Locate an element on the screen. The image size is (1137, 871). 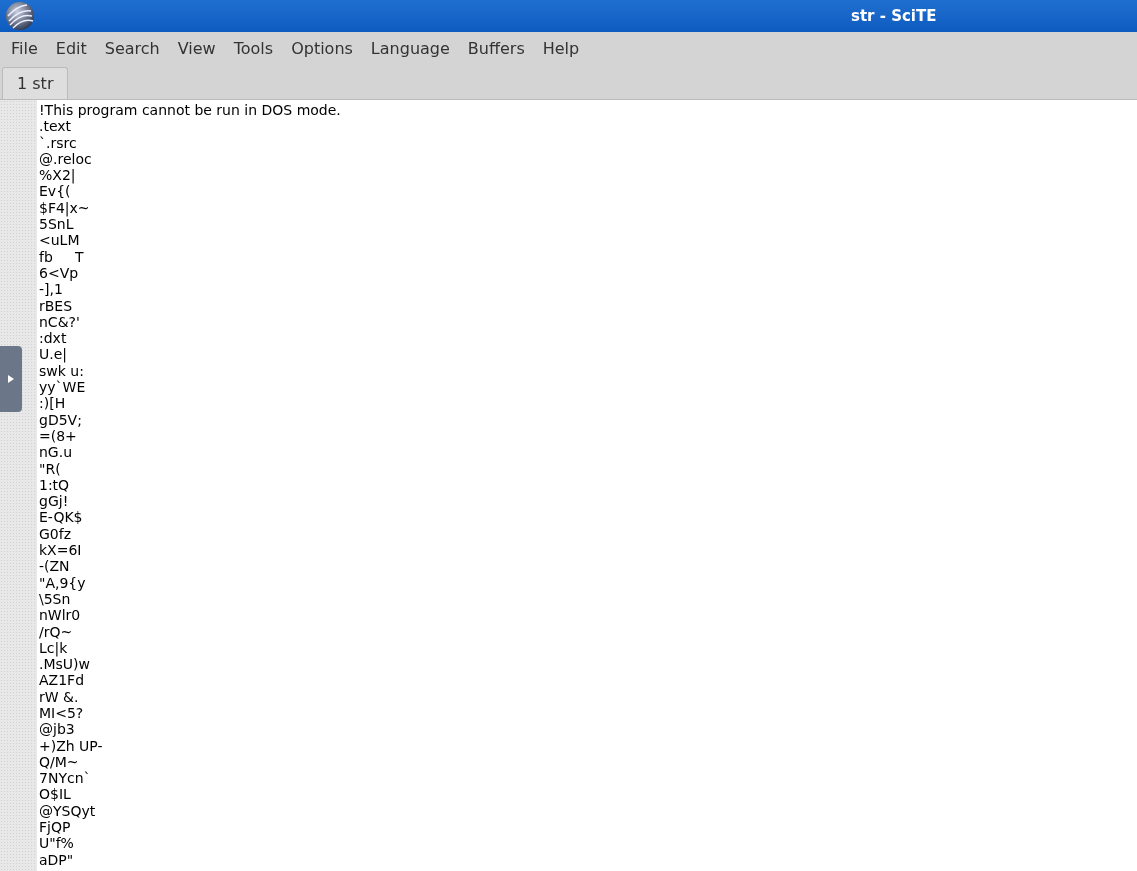
text-line: kX=6I is located at coordinates (60, 550).